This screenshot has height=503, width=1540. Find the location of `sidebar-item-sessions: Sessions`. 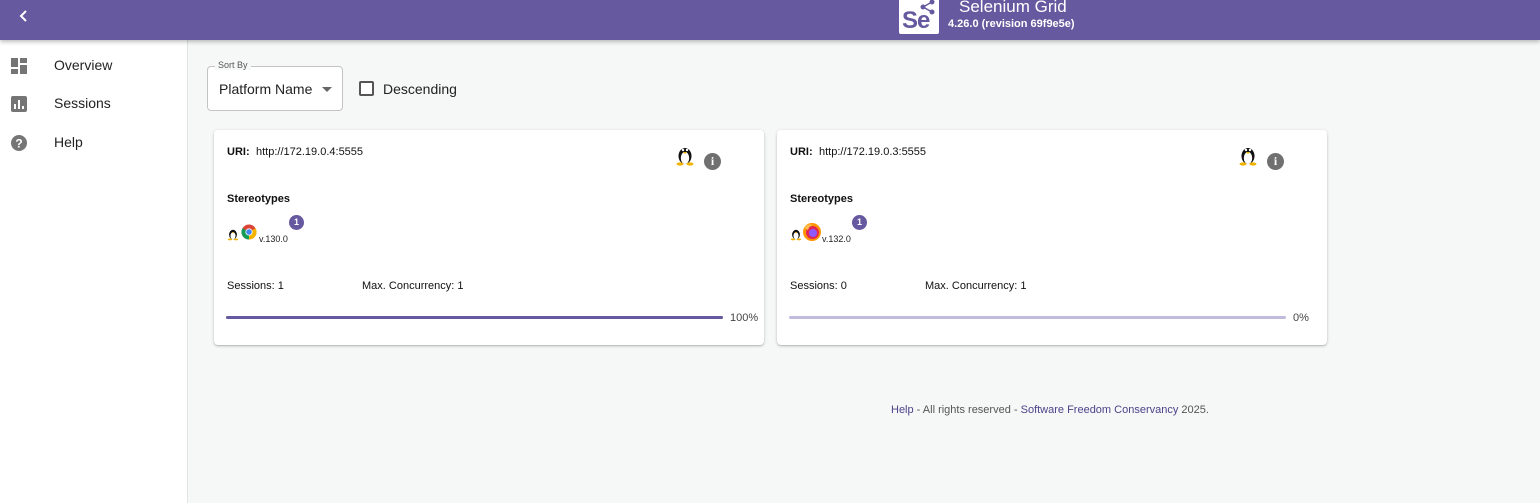

sidebar-item-sessions: Sessions is located at coordinates (93, 104).